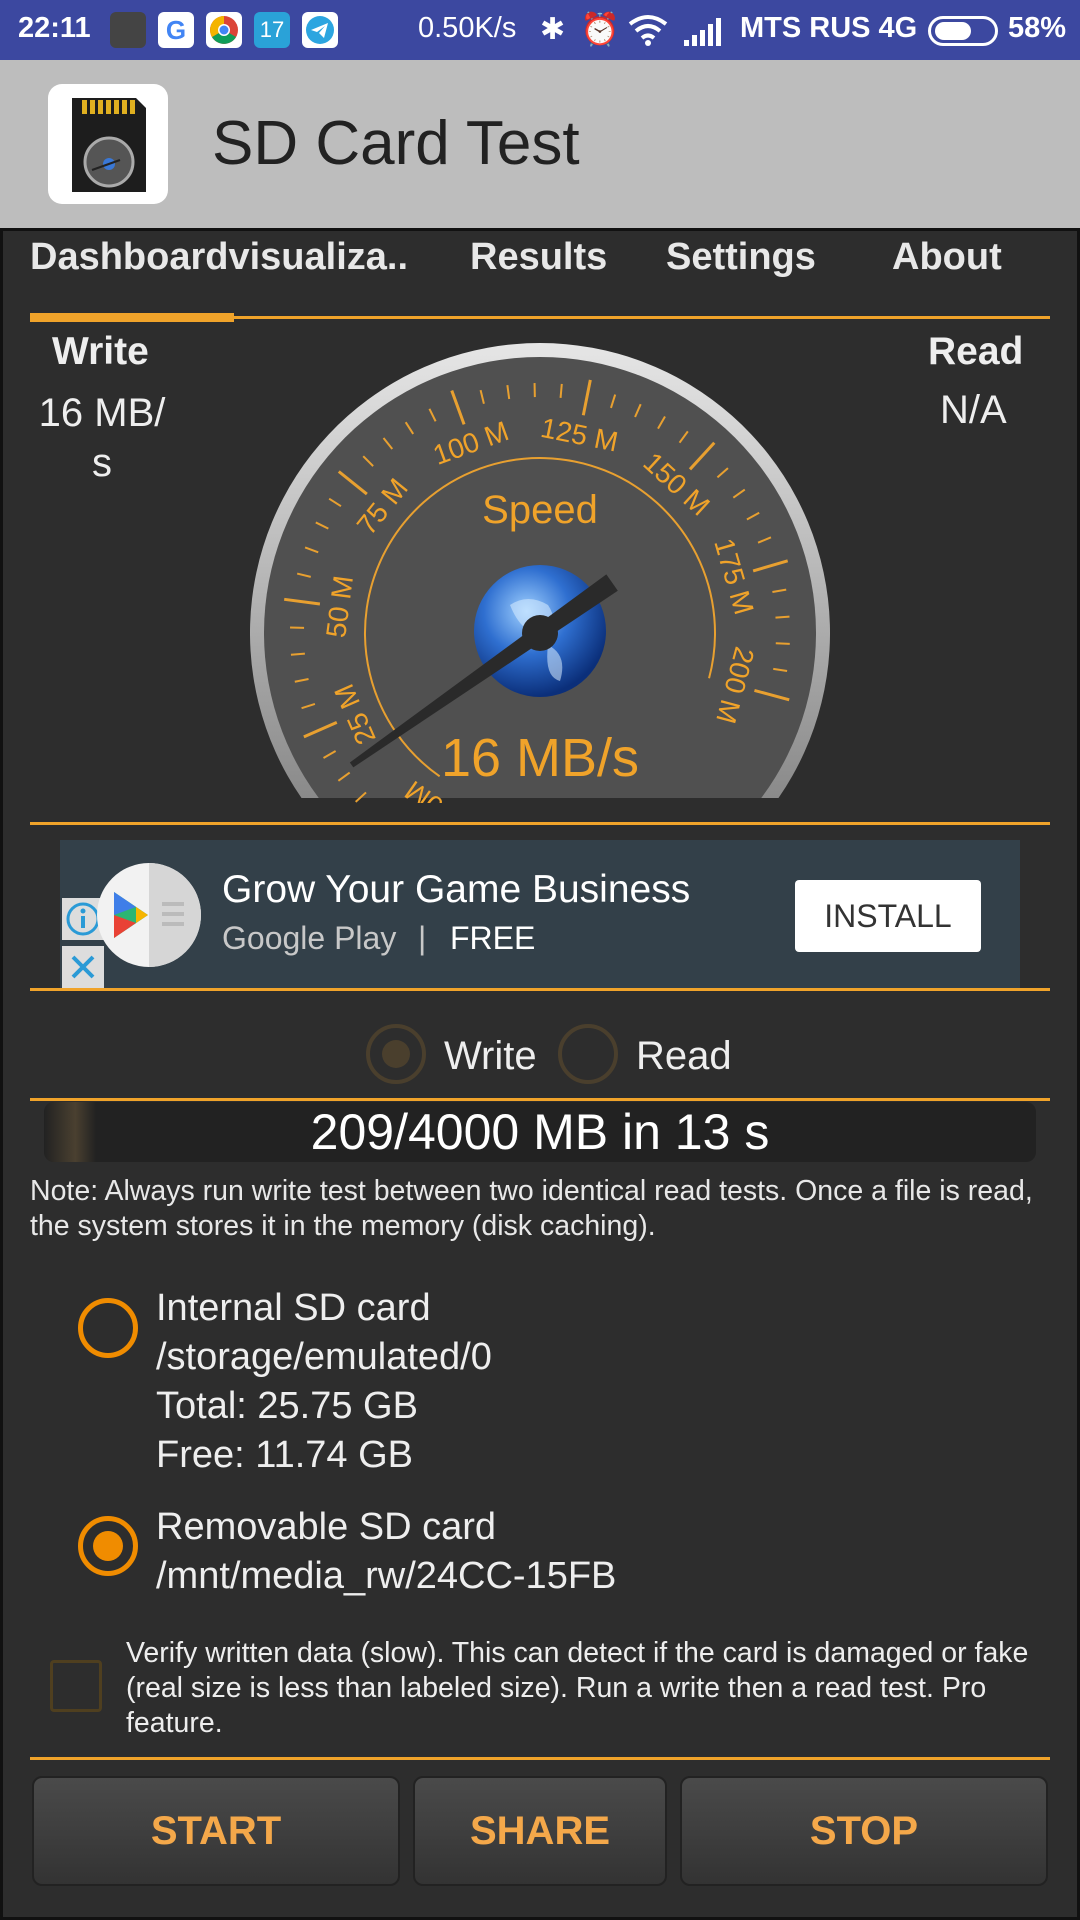 The height and width of the screenshot is (1920, 1080). Describe the element at coordinates (76, 1686) in the screenshot. I see `verify-checkbox` at that location.